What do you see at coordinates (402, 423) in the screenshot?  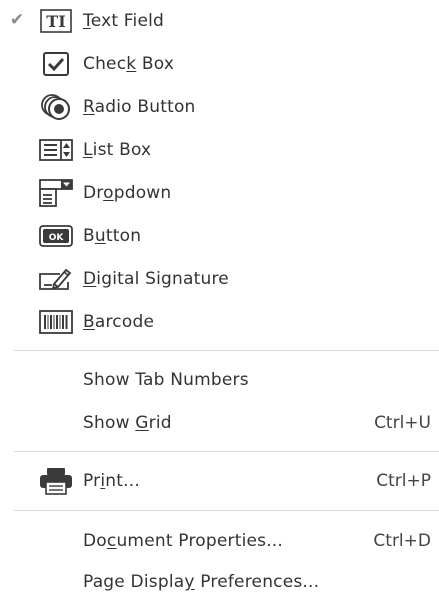 I see `menu-item-shortcut: Ctrl+U` at bounding box center [402, 423].